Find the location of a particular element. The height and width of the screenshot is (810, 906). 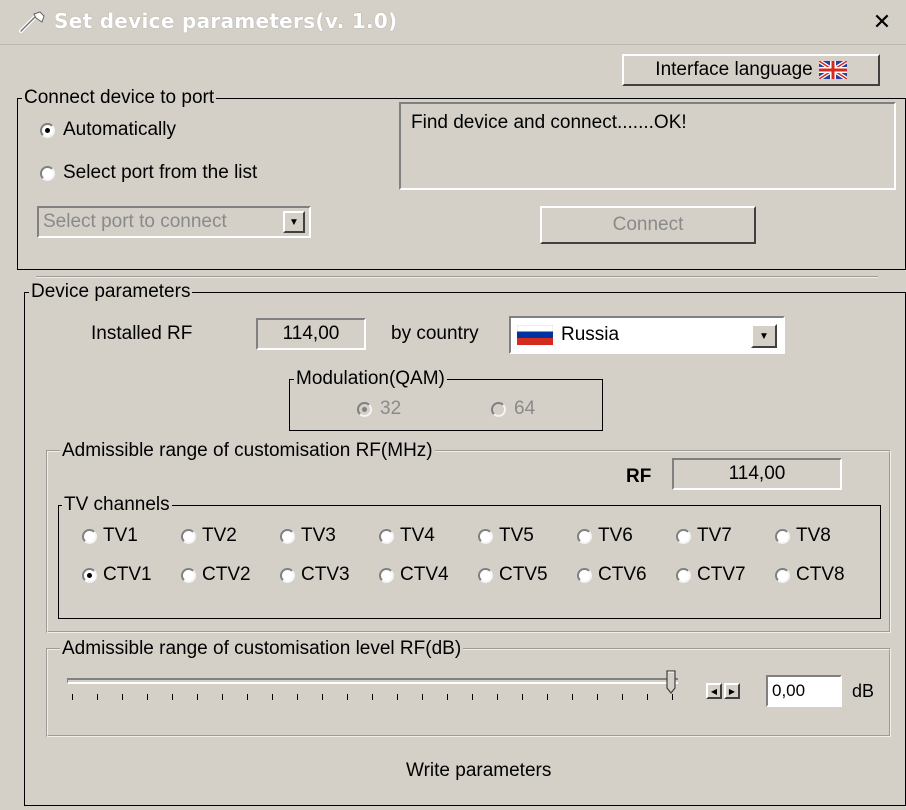

tv-channels-row-2: CTV1 CTV2 CTV3 CTV4 CTV5 CTV6 CTV7 CTV8 is located at coordinates (482, 577).